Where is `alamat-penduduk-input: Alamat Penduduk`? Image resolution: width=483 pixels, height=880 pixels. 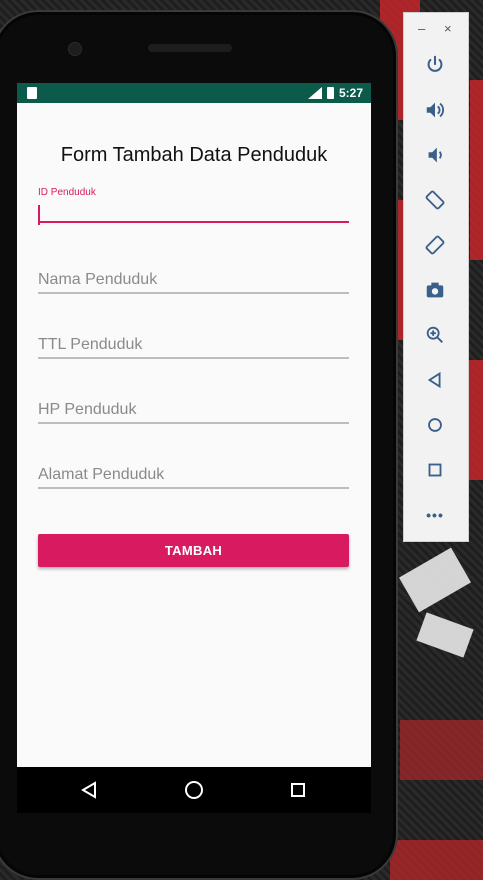
alamat-penduduk-input: Alamat Penduduk is located at coordinates (193, 475).